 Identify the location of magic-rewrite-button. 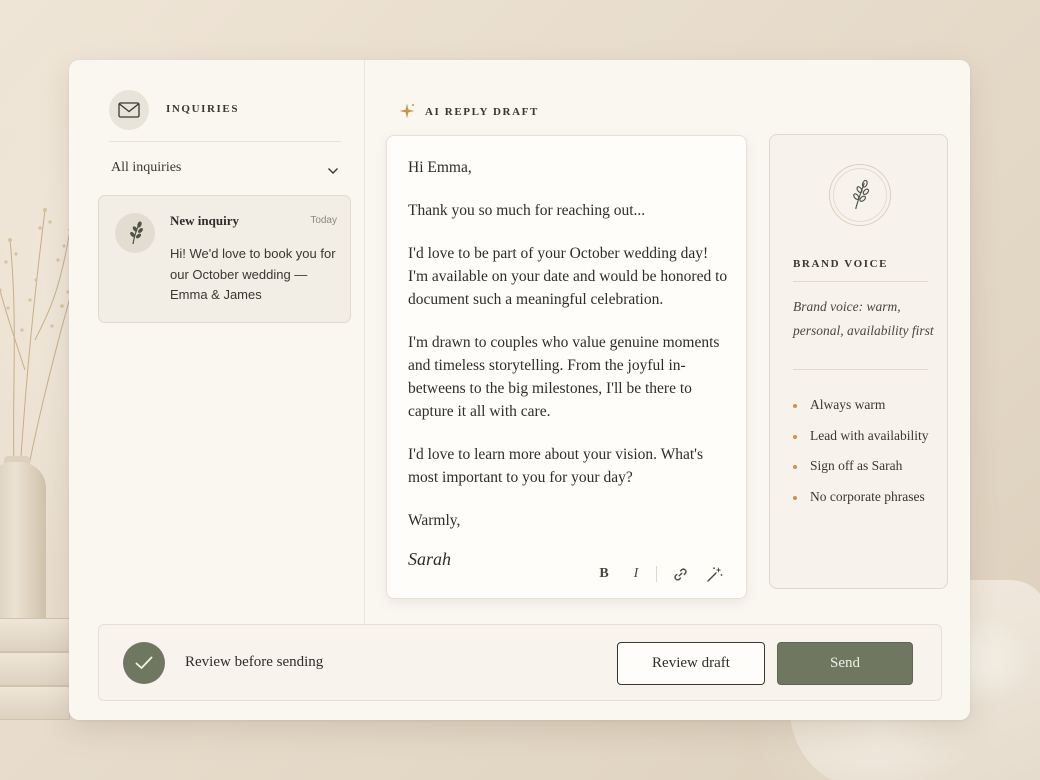
(714, 574).